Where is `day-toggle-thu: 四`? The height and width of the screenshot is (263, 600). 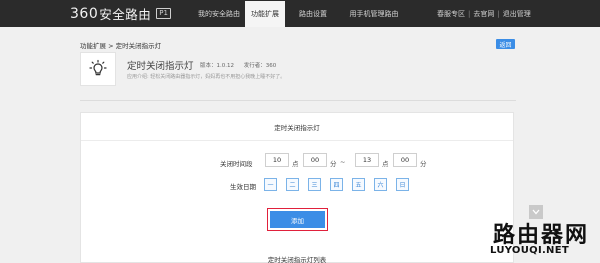 day-toggle-thu: 四 is located at coordinates (336, 184).